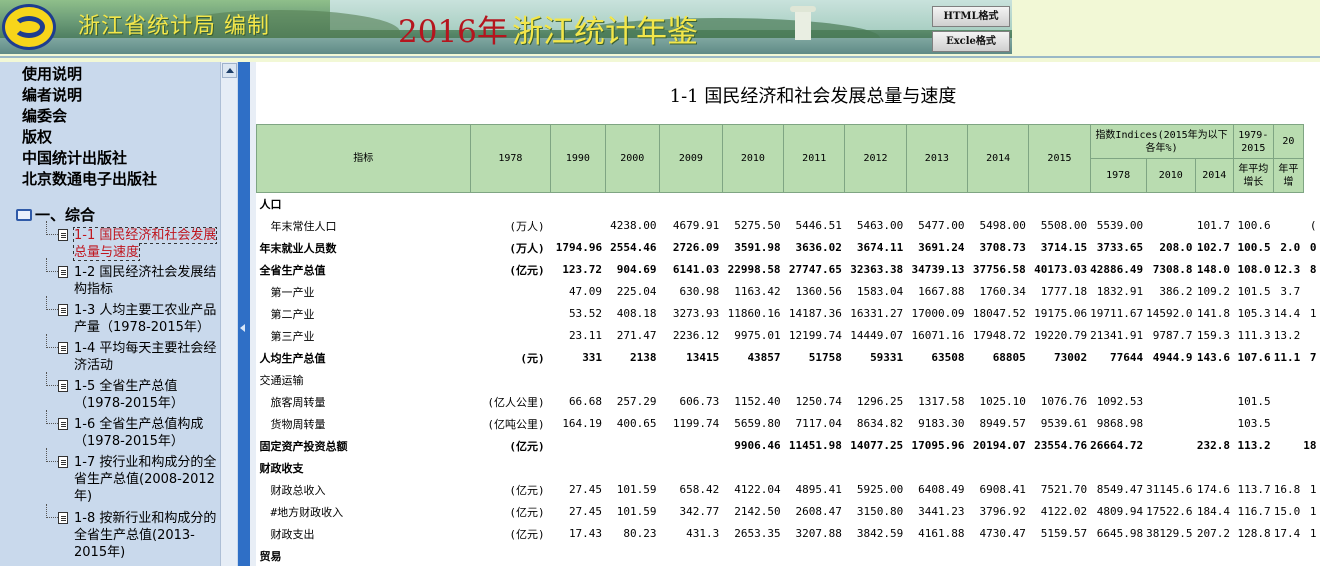 Image resolution: width=1320 pixels, height=566 pixels. Describe the element at coordinates (1002, 291) in the screenshot. I see `table-cell: 1760.34` at that location.